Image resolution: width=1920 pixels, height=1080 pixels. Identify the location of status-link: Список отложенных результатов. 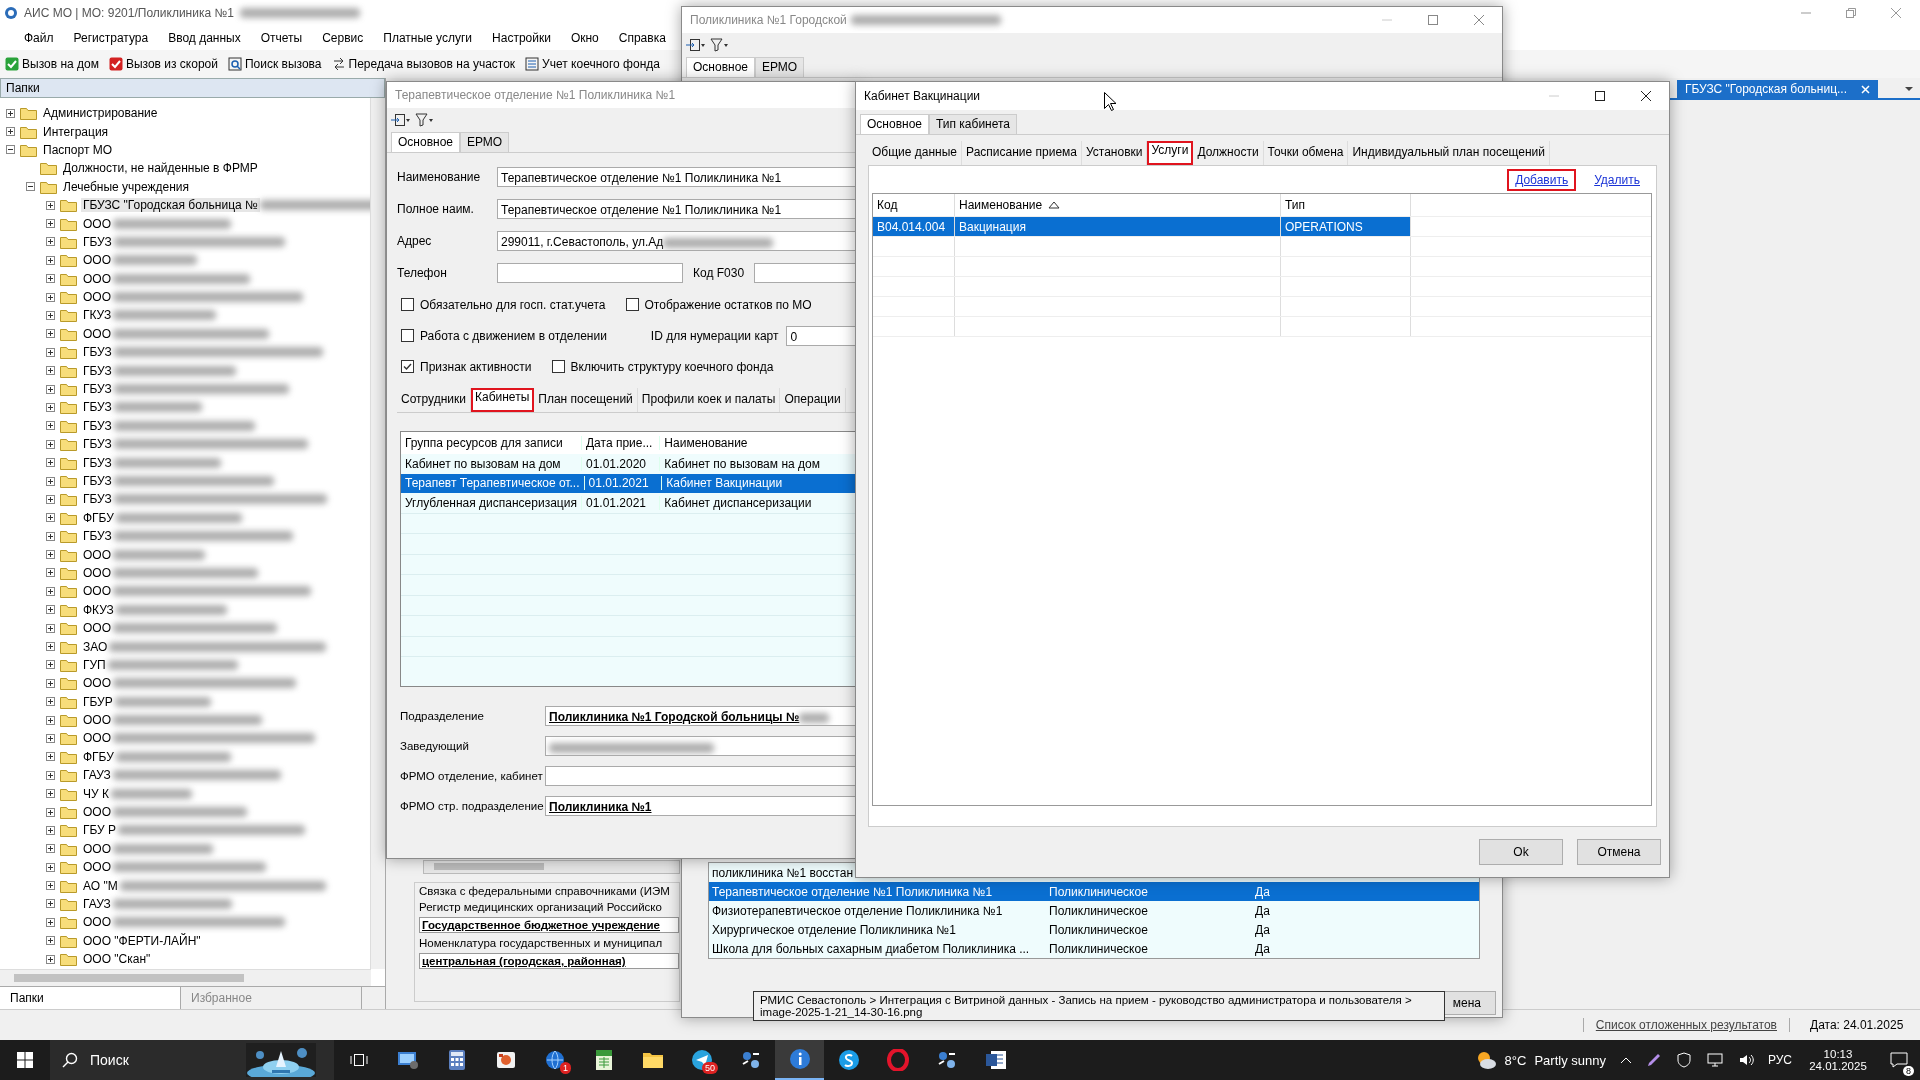
(1686, 1025).